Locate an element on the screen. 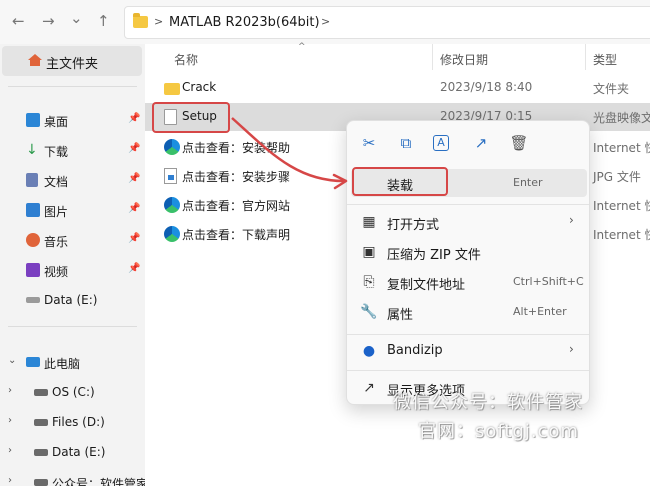  delete-icon: 🗑 is located at coordinates (519, 143).